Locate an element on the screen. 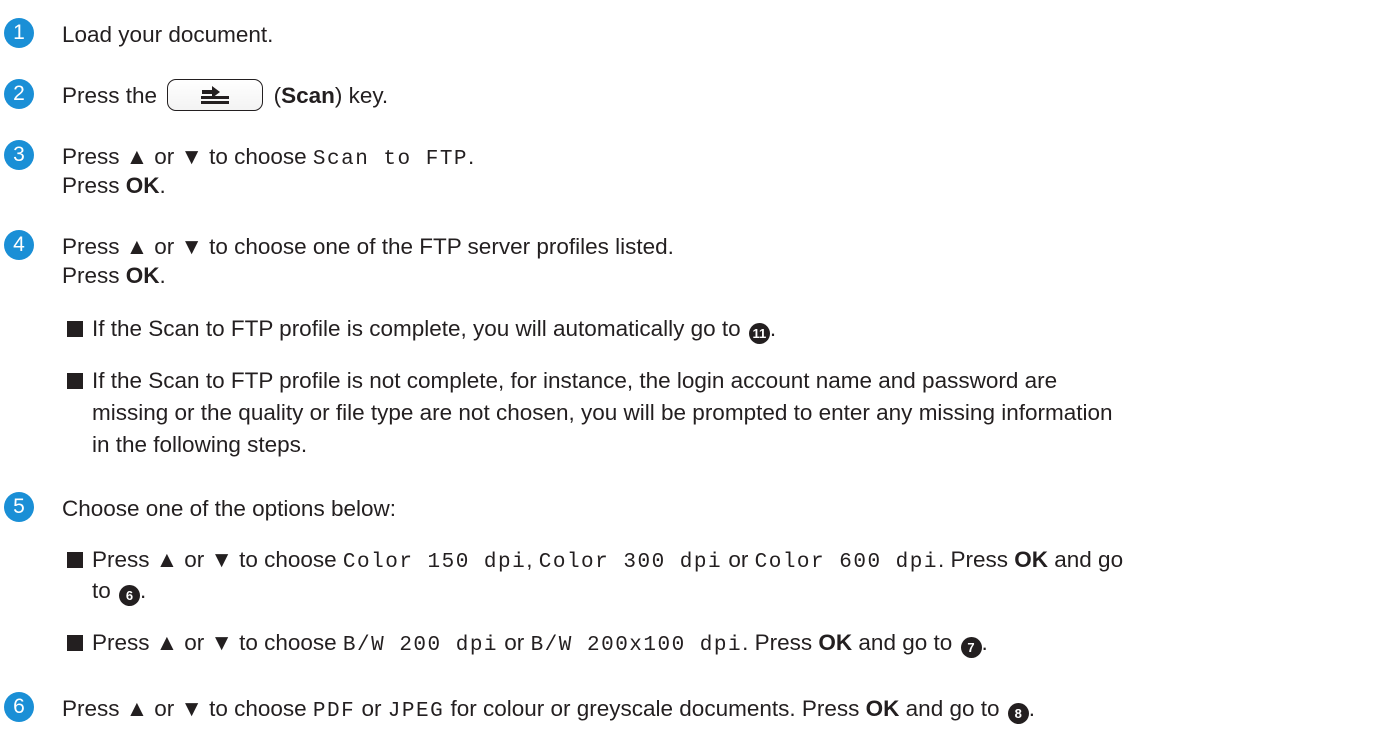 The height and width of the screenshot is (737, 1392). step-text: Load your document. is located at coordinates (168, 34).